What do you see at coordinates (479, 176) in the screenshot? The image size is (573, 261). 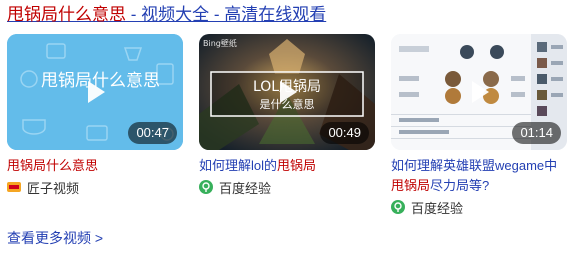 I see `video-title-link-3: 如何理解英雄联盟wegame中 甩锅局尽力局等?` at bounding box center [479, 176].